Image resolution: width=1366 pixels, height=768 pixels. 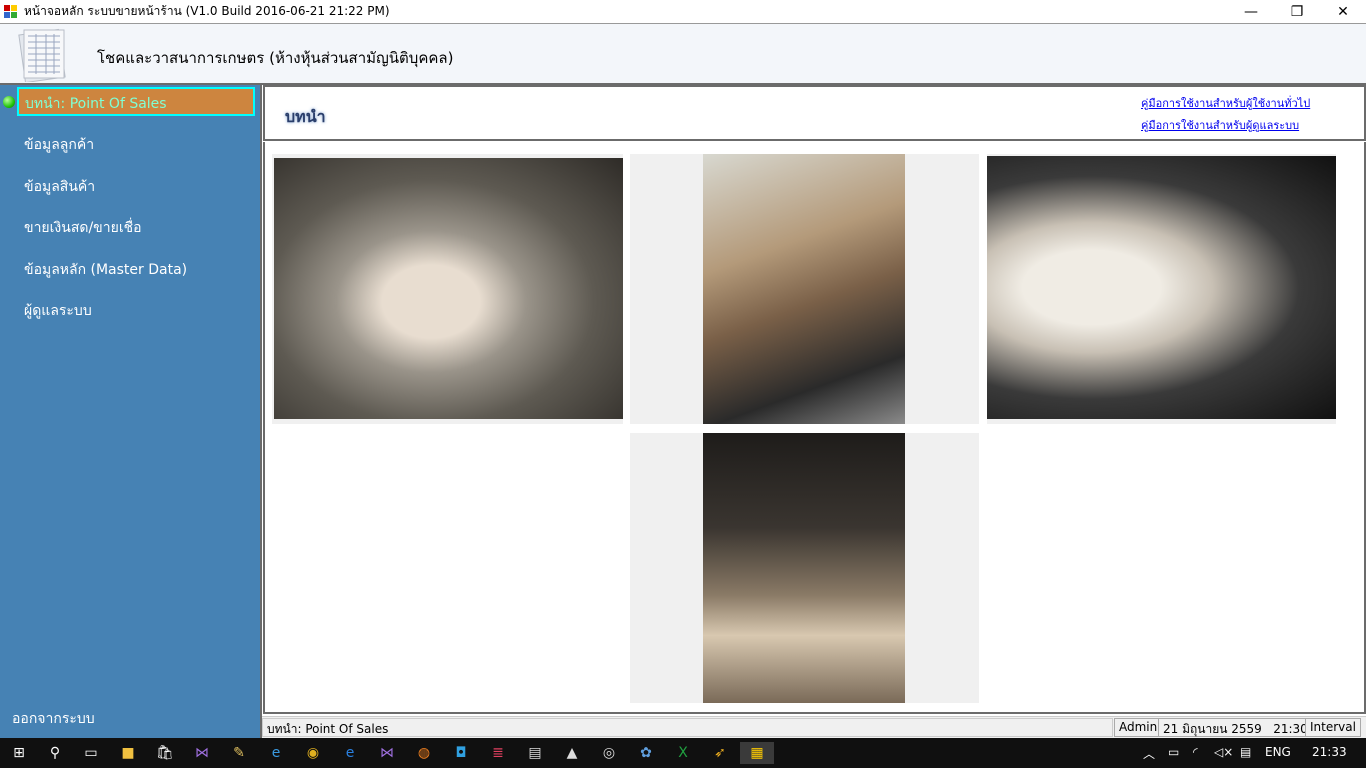 What do you see at coordinates (9, 102) in the screenshot?
I see `active-indicator-icon` at bounding box center [9, 102].